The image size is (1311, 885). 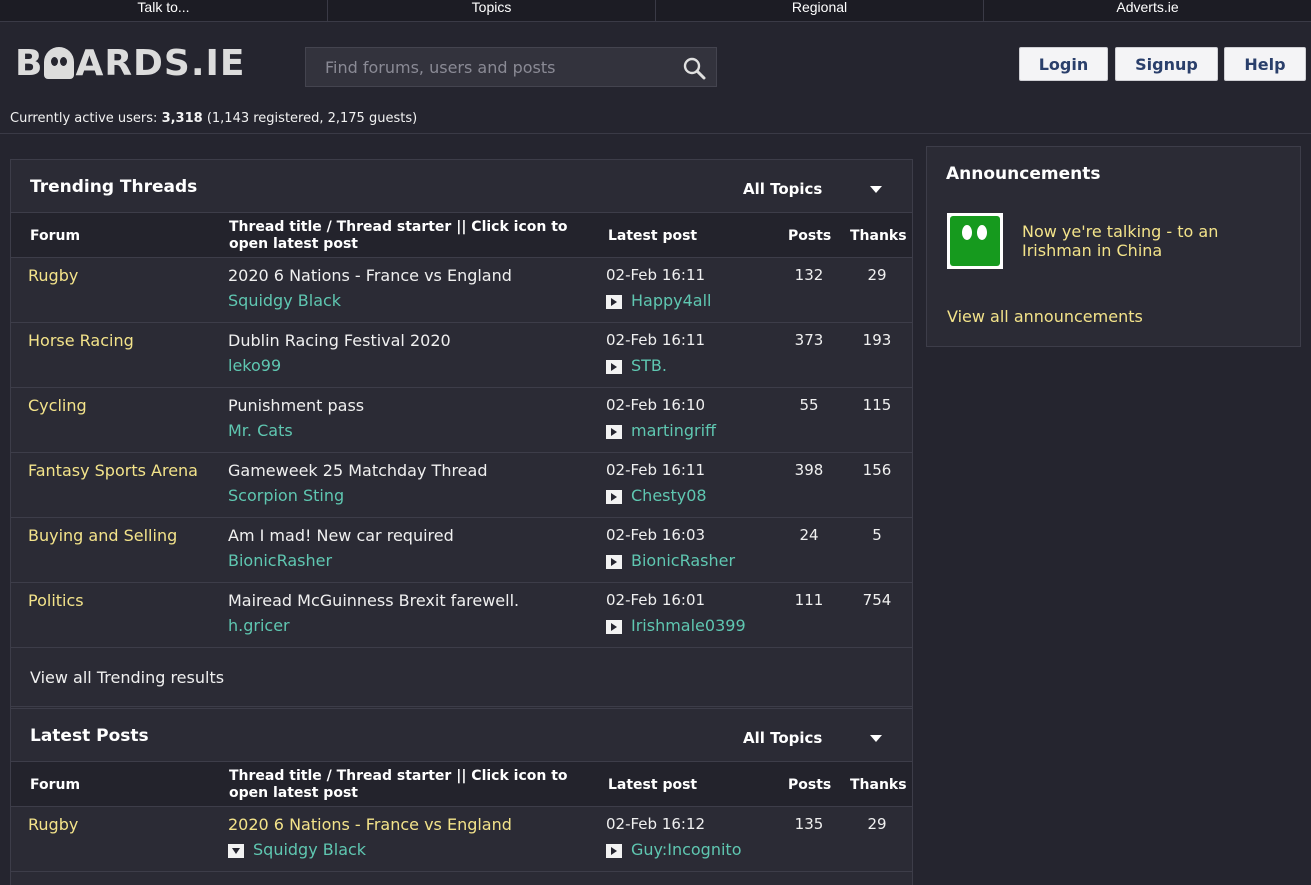 What do you see at coordinates (280, 560) in the screenshot?
I see `thread-starter-link: BionicRasher` at bounding box center [280, 560].